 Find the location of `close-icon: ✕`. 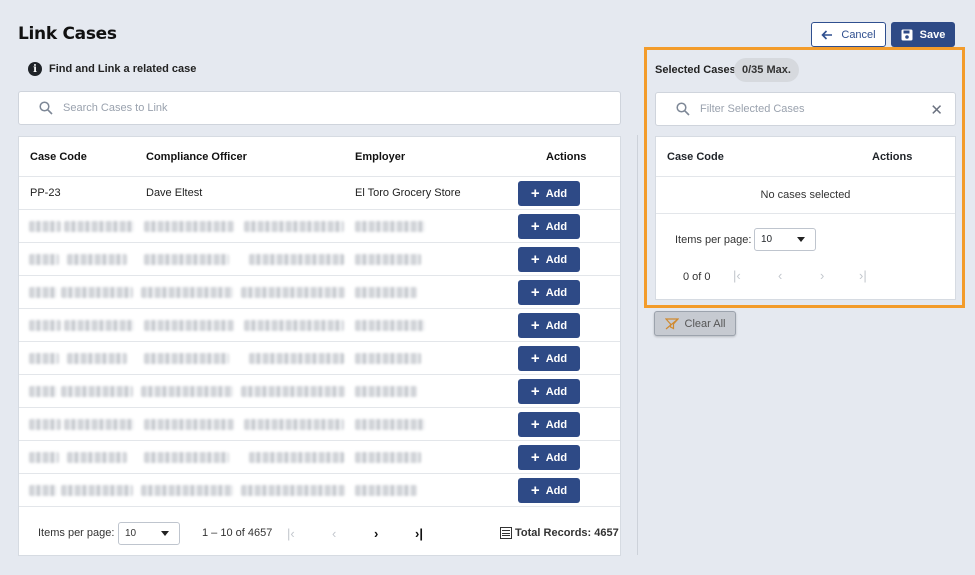

close-icon: ✕ is located at coordinates (936, 110).